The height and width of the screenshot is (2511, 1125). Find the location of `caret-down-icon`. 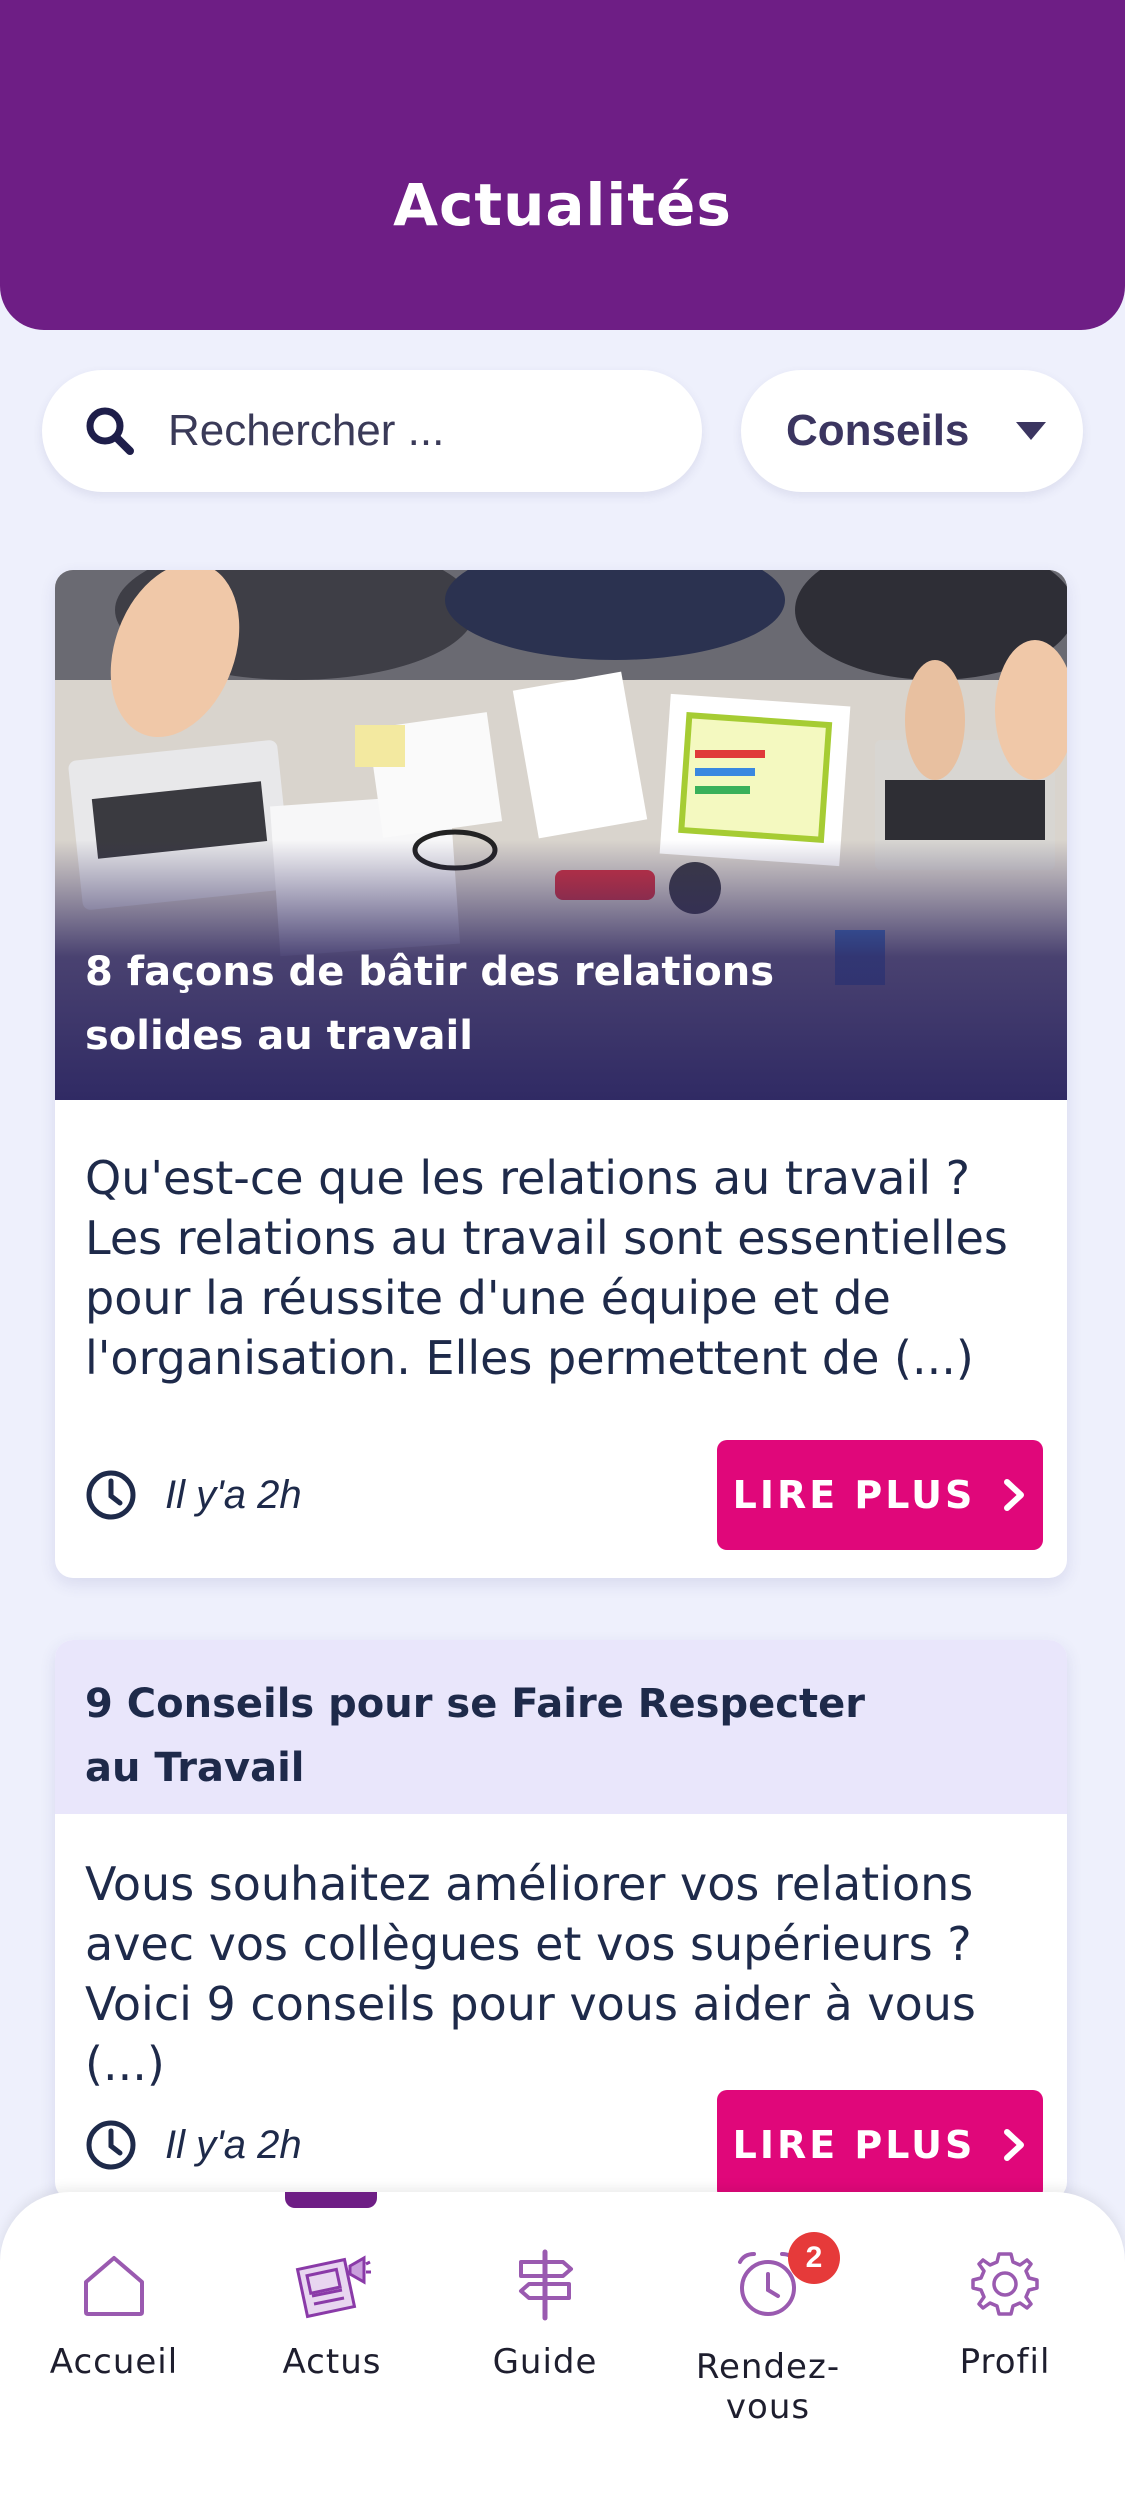

caret-down-icon is located at coordinates (1031, 431).